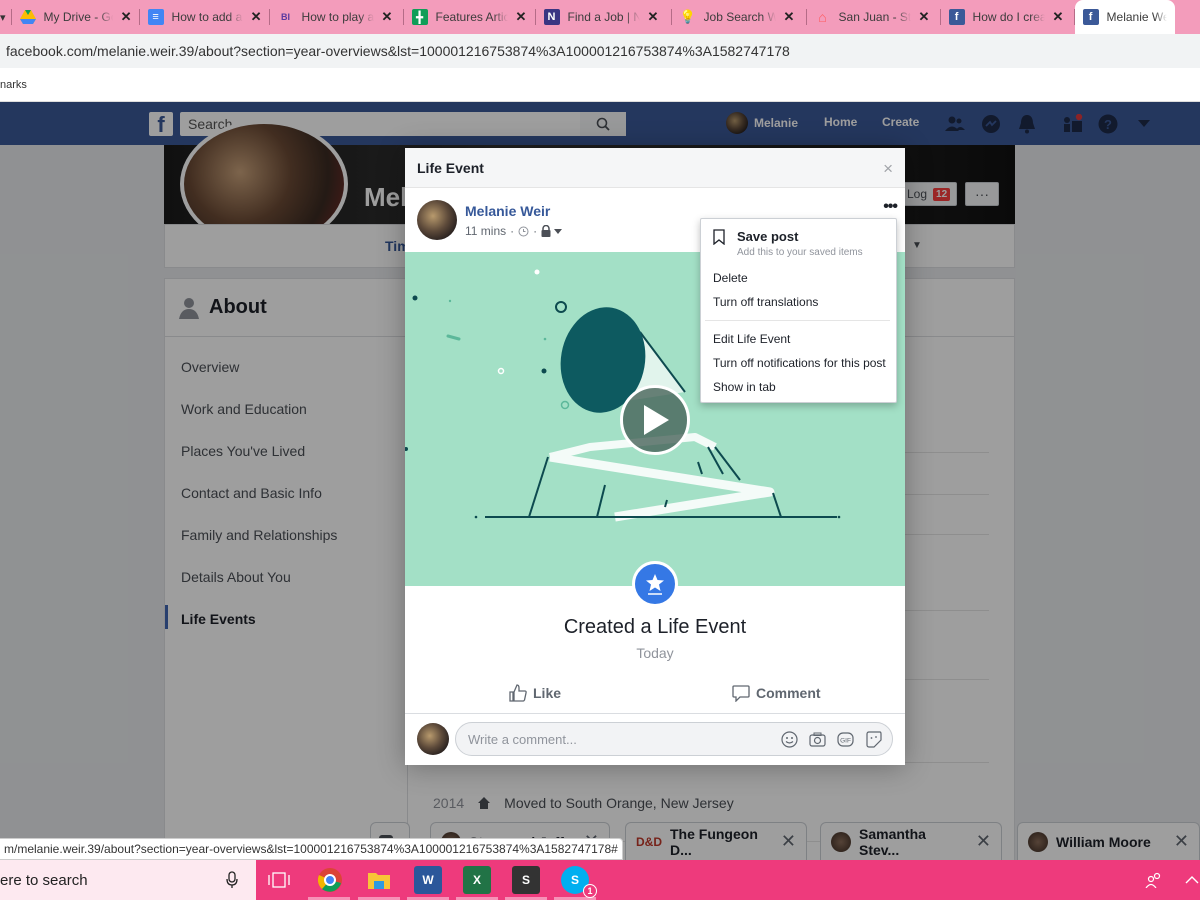 The width and height of the screenshot is (1200, 900). I want to click on gif-icon: GIF, so click(845, 739).